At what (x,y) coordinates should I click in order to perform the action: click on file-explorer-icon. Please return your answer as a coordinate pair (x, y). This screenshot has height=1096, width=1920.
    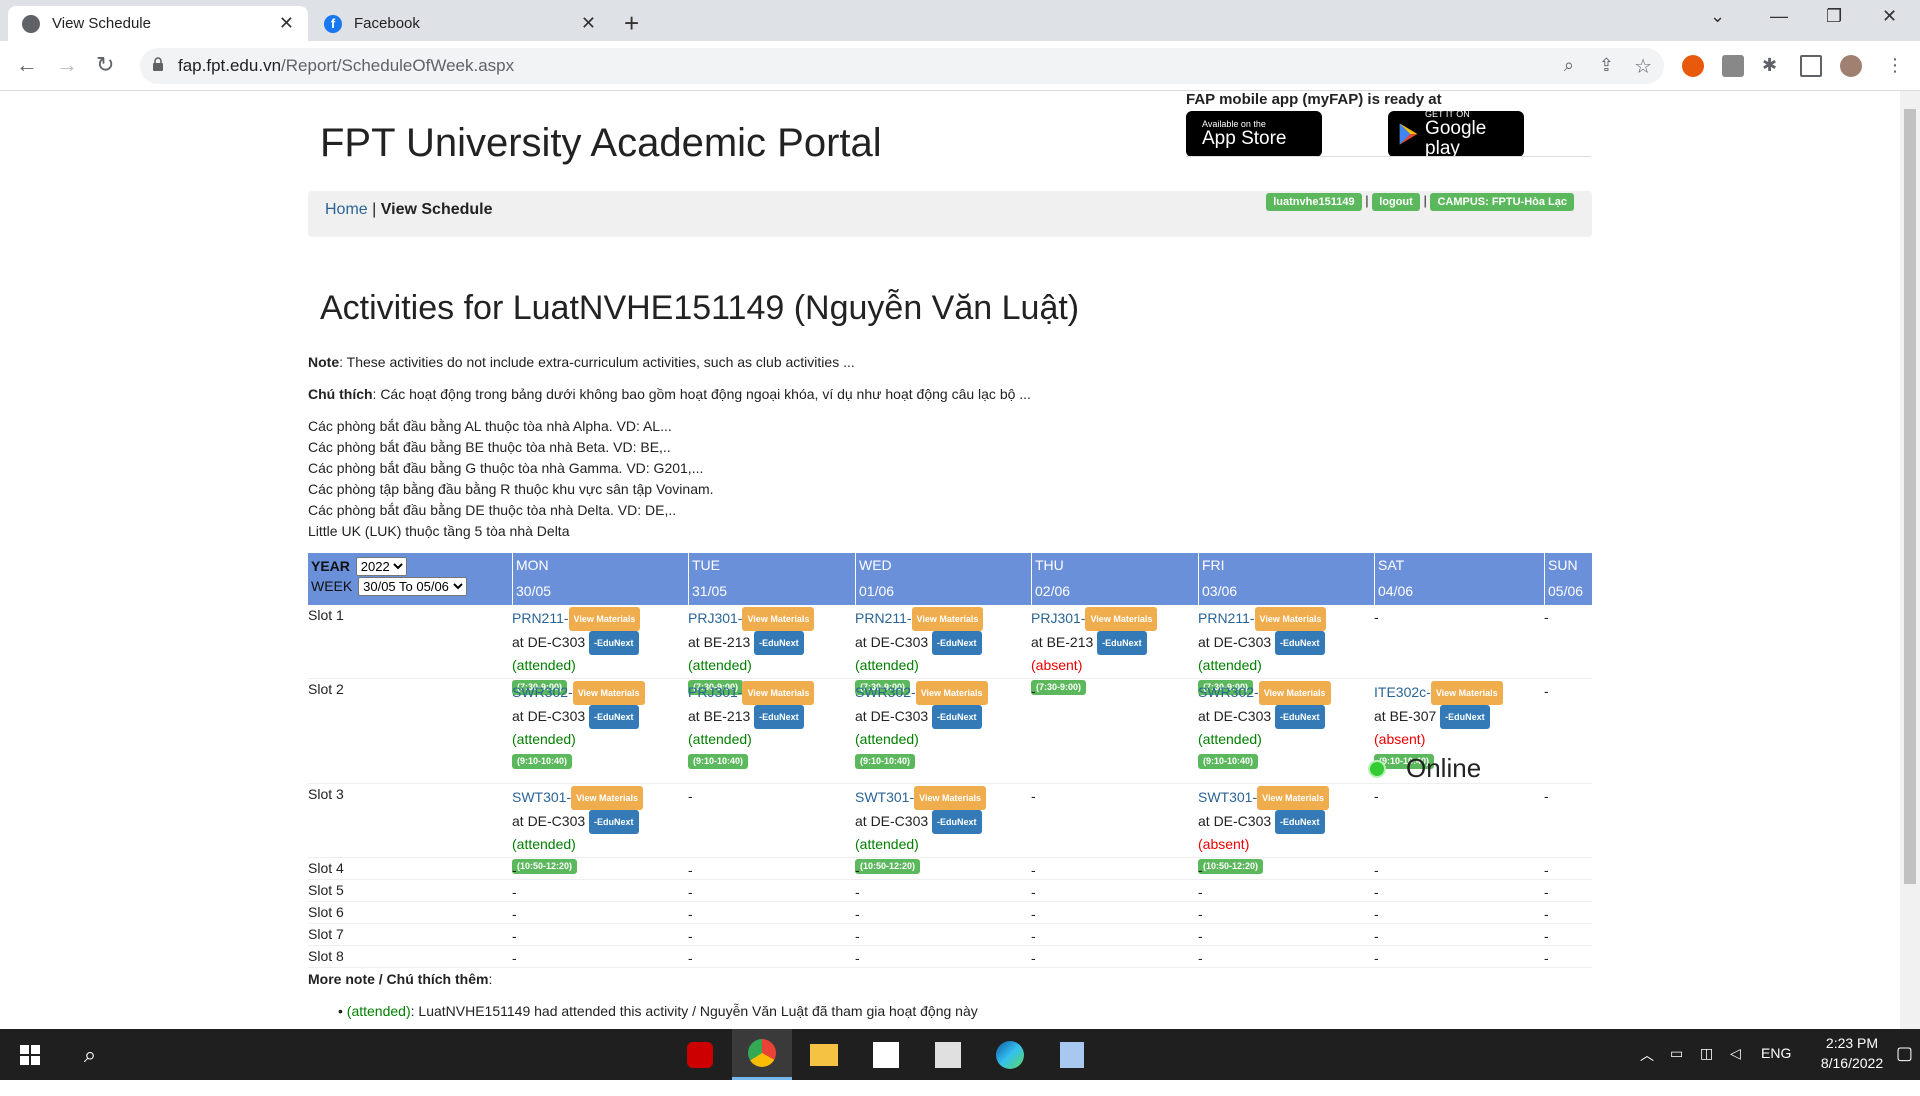
    Looking at the image, I should click on (824, 1054).